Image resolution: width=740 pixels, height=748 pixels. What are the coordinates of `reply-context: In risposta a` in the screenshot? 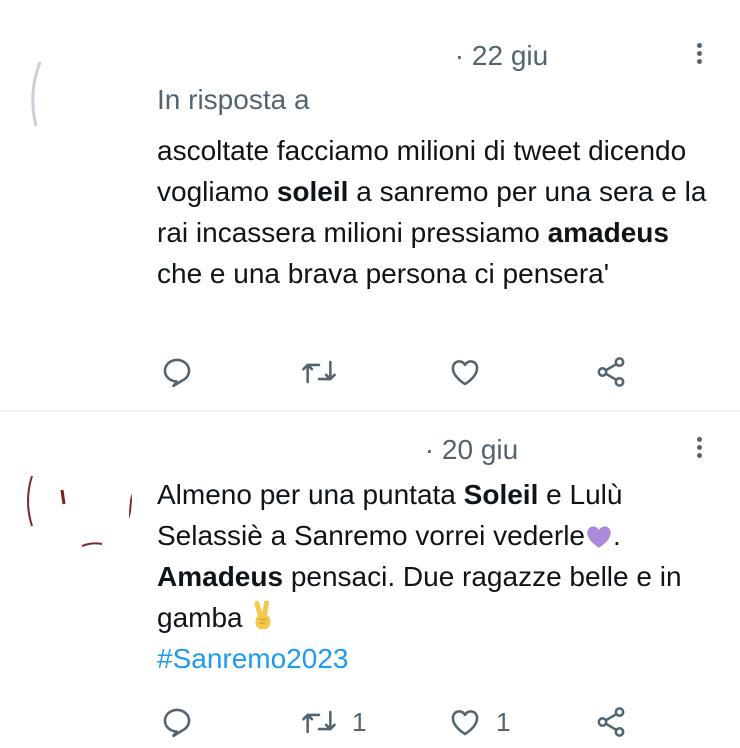 It's located at (332, 100).